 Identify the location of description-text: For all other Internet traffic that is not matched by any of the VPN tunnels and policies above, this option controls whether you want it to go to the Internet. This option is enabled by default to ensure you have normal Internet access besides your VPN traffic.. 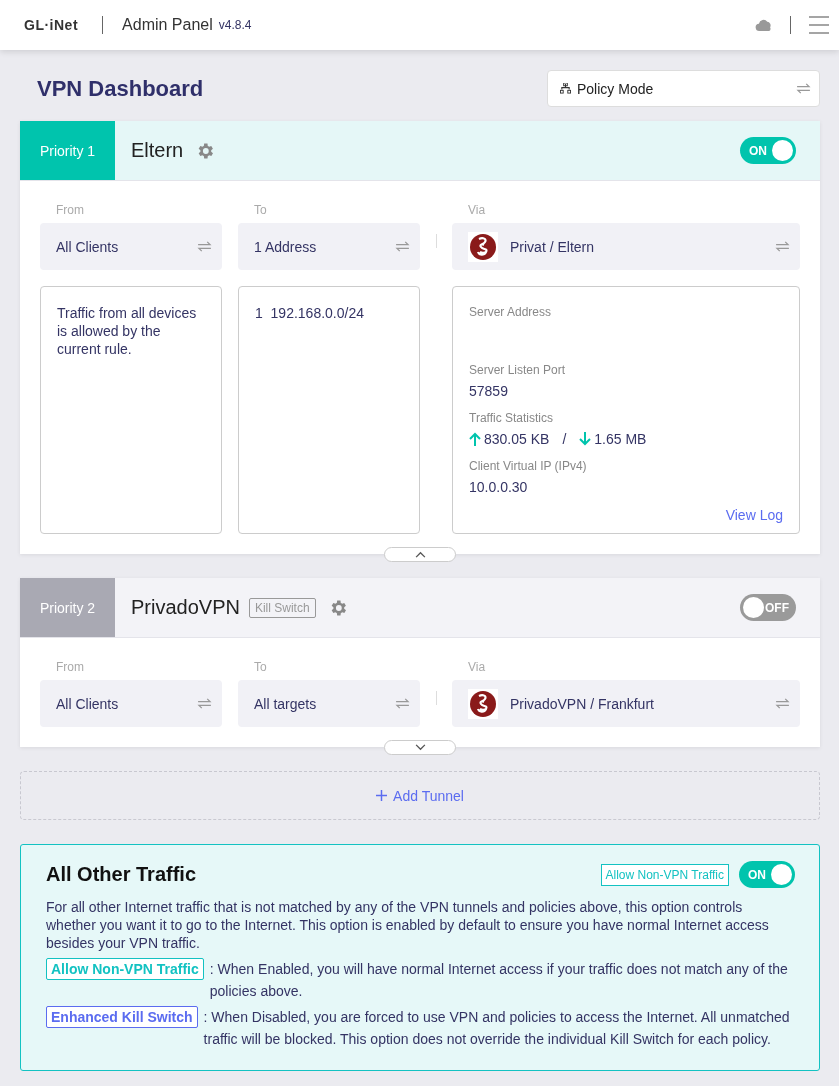
(408, 925).